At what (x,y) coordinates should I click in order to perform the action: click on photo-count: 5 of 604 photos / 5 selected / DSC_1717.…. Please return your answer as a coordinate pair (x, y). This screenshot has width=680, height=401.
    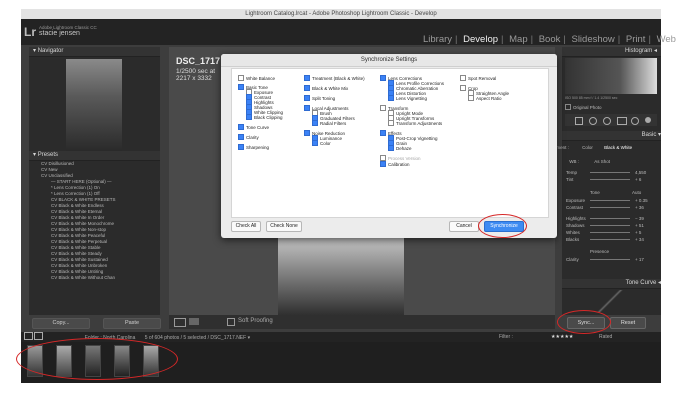
    Looking at the image, I should click on (197, 338).